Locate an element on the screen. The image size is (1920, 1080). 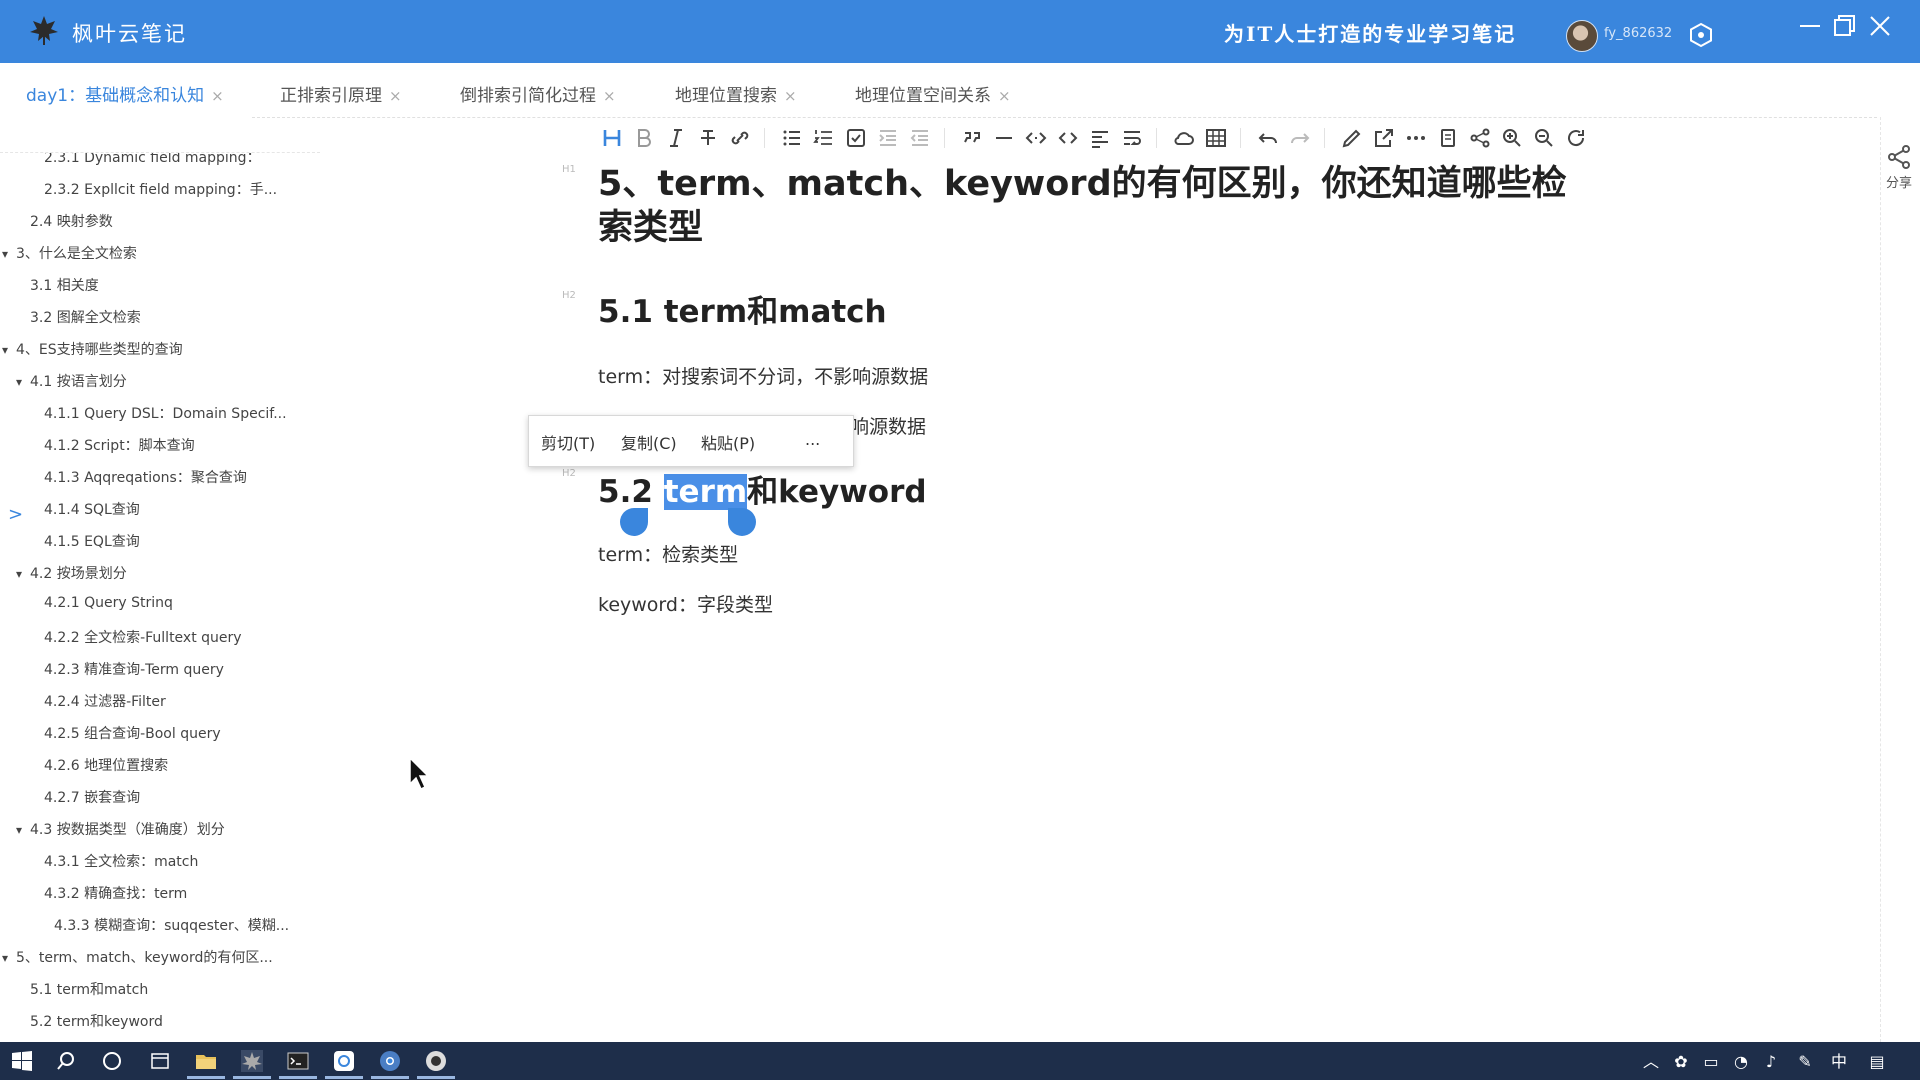
quote-icon is located at coordinates (972, 138).